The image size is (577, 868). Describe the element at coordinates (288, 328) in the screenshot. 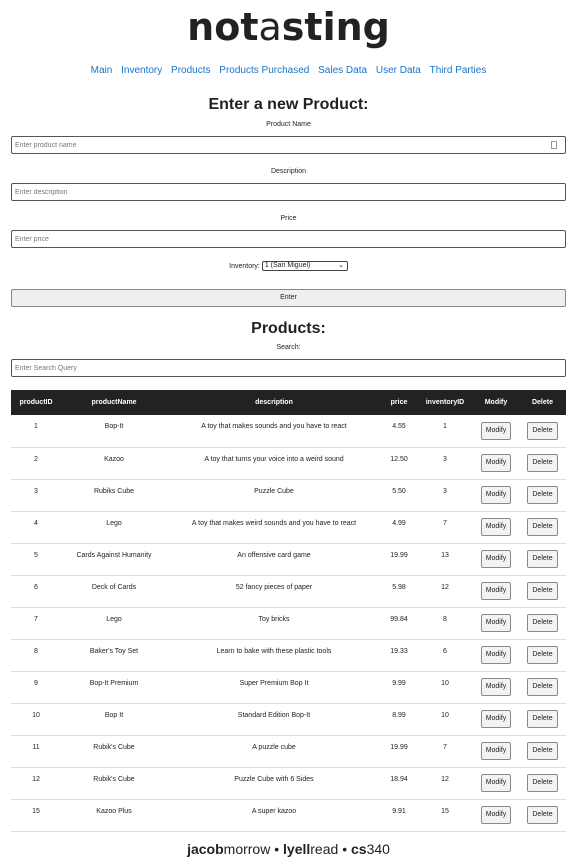

I see `products-heading: Products:` at that location.